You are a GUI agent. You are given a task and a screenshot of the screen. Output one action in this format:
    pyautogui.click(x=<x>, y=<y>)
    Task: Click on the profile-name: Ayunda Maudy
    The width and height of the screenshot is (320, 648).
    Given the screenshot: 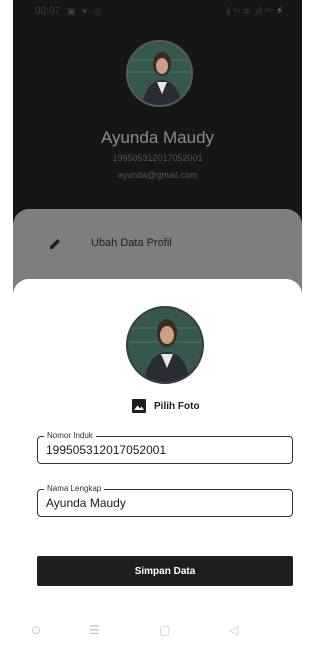 What is the action you would take?
    pyautogui.click(x=157, y=137)
    